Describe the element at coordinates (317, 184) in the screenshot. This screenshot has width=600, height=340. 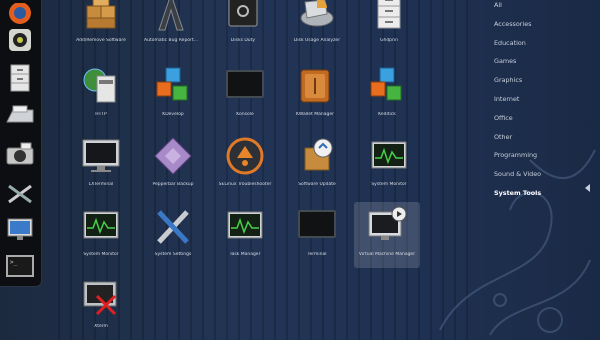
I see `app-label: Software Update` at that location.